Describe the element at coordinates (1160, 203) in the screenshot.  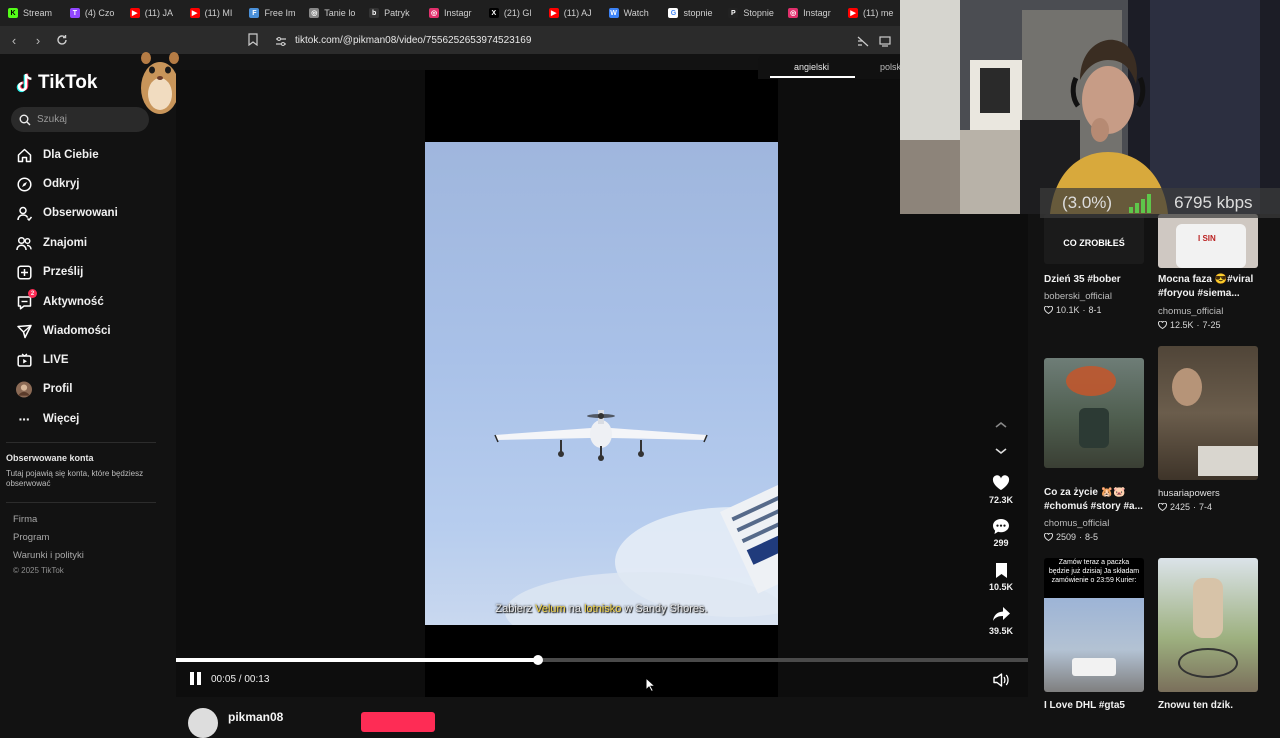
I see `stream-stats-bar: (3.0%) 6795 kbps` at that location.